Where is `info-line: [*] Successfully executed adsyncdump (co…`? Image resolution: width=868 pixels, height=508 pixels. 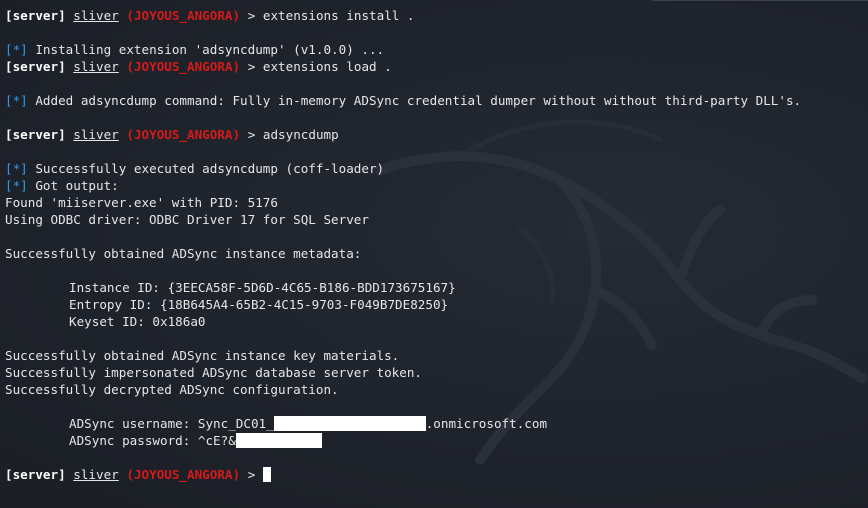 info-line: [*] Successfully executed adsyncdump (co… is located at coordinates (436, 168).